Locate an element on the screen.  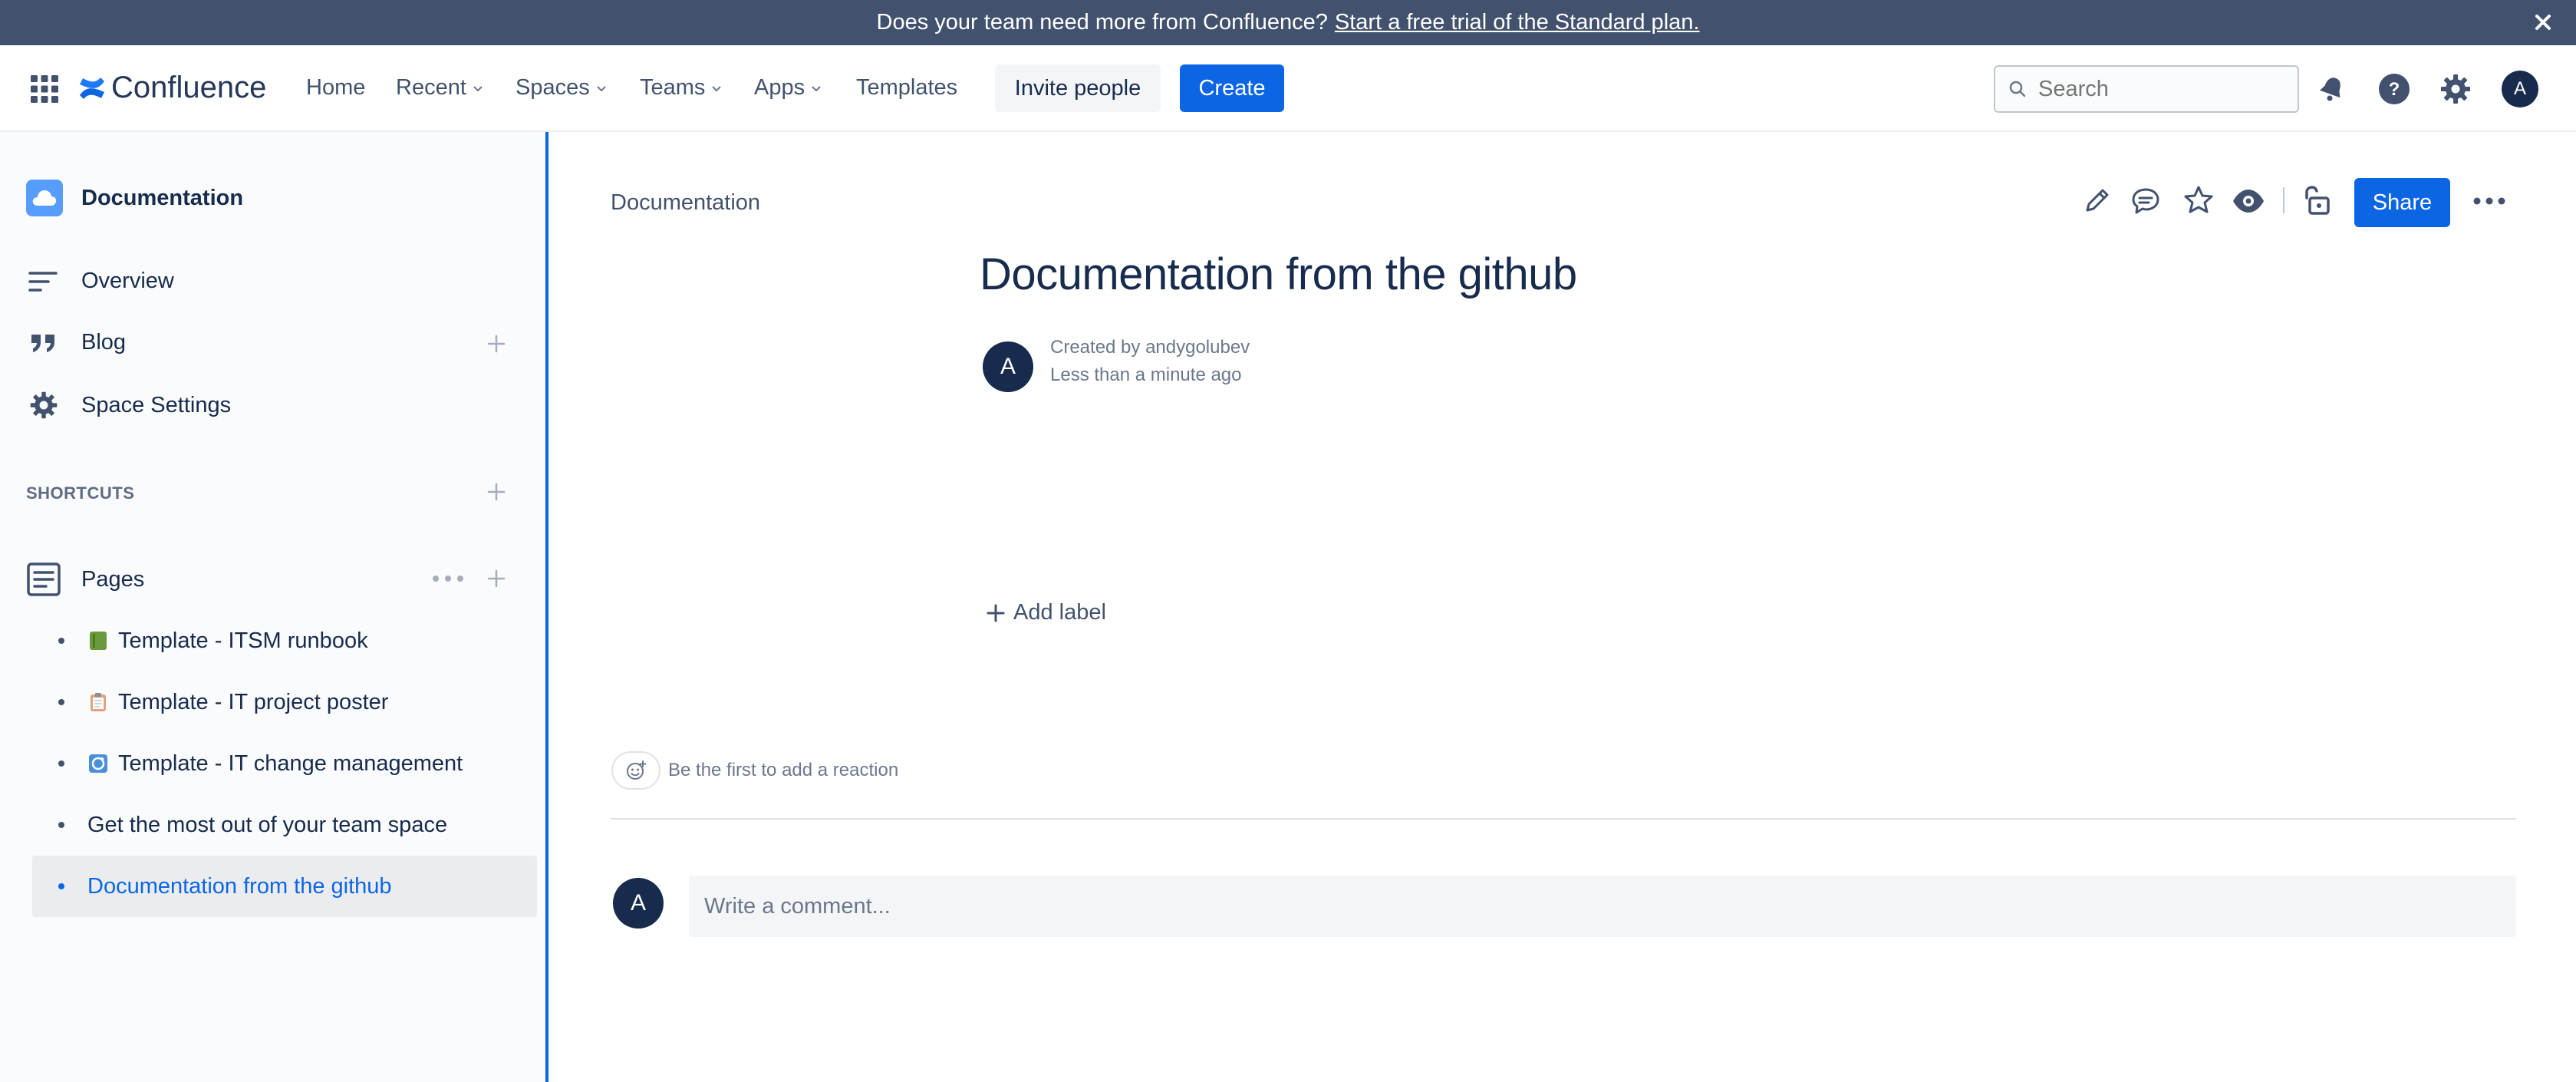
nav-recent-label: Recent is located at coordinates (431, 88).